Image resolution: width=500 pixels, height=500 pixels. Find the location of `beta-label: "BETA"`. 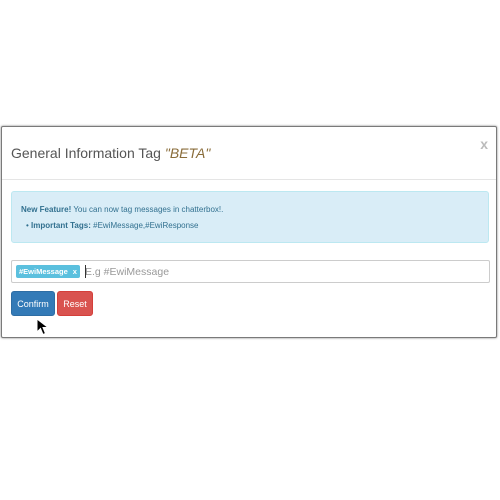

beta-label: "BETA" is located at coordinates (187, 153).